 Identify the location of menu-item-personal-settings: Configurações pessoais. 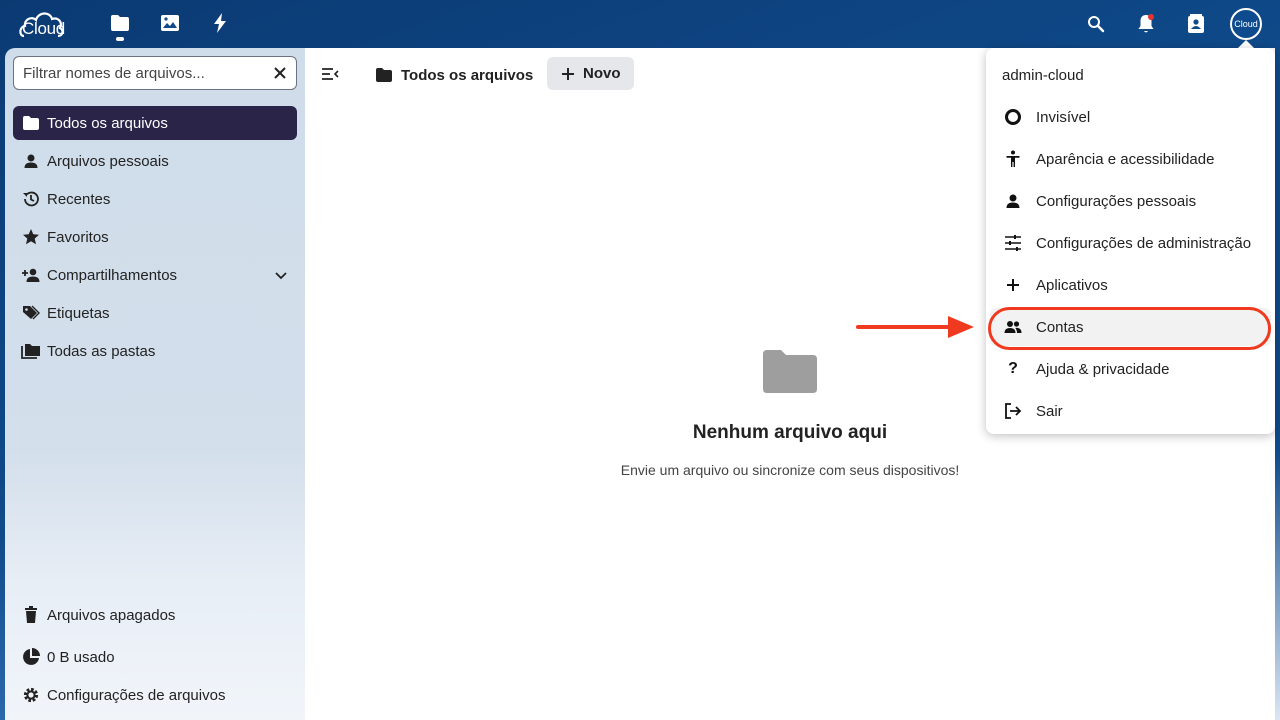
(1130, 201).